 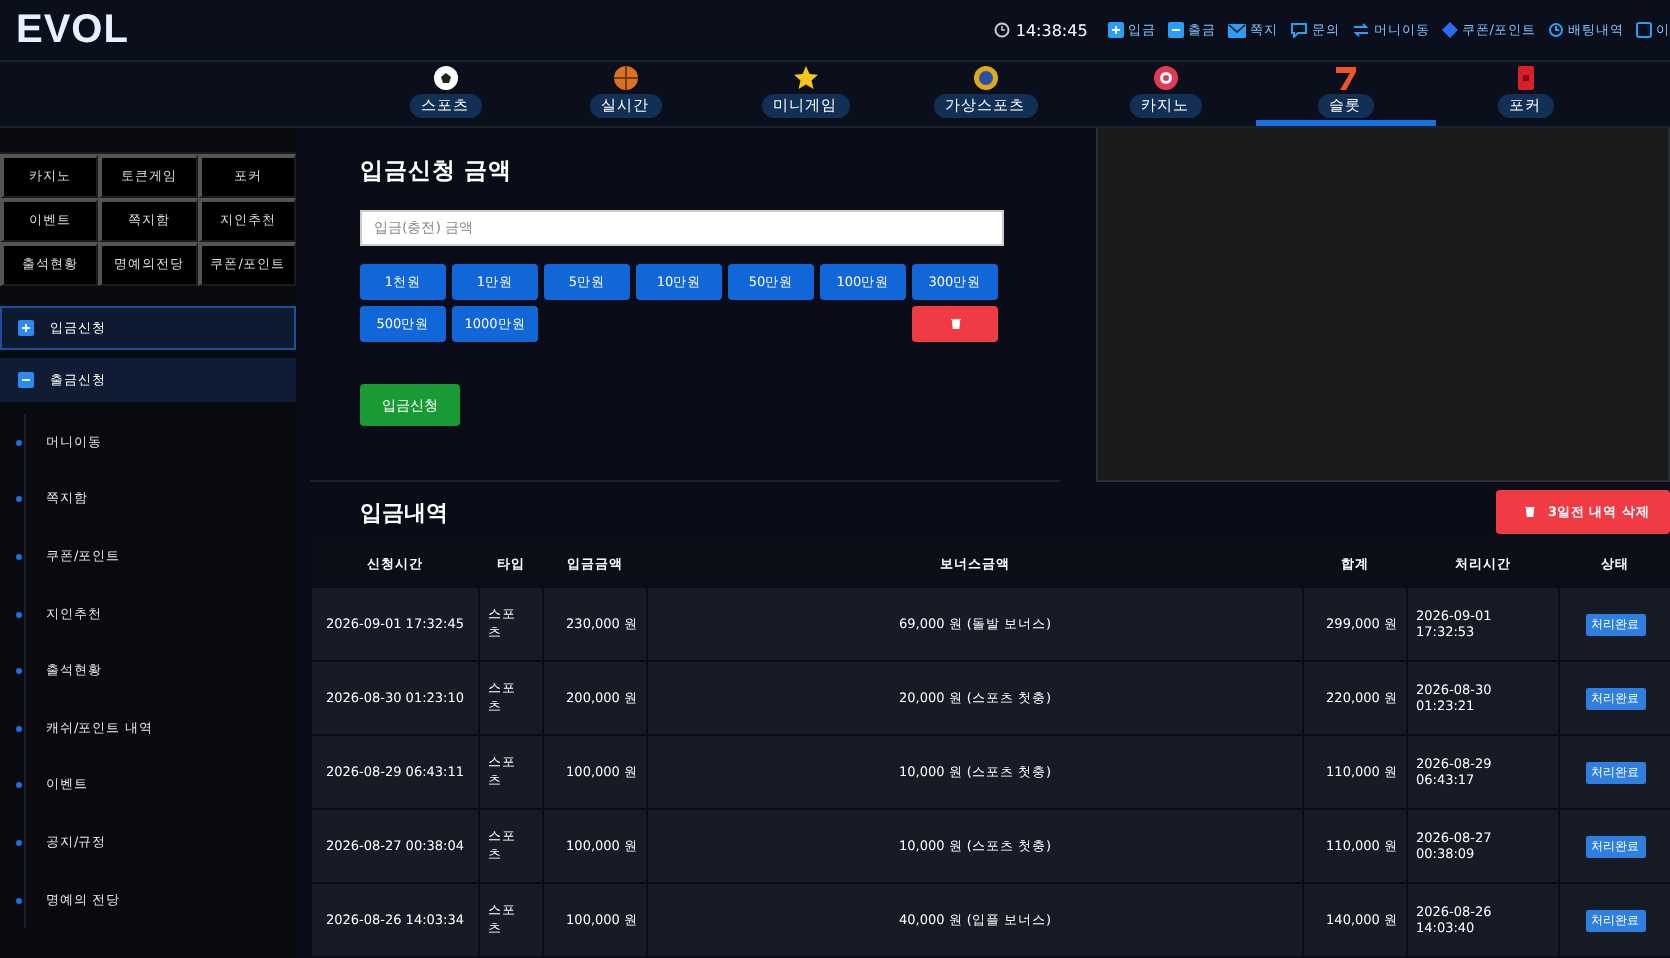 I want to click on history-icon, so click(x=1556, y=30).